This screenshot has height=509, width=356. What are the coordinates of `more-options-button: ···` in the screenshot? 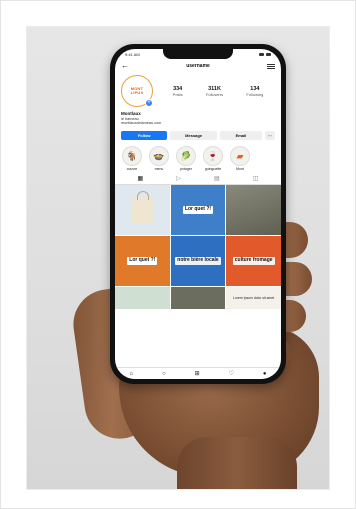 It's located at (270, 136).